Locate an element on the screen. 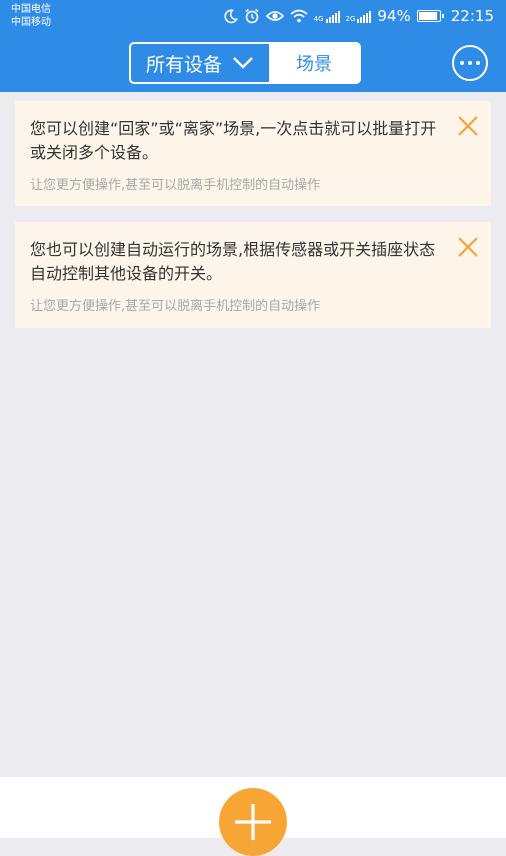 The image size is (506, 856). carrier-2-label: 中国移动 is located at coordinates (31, 22).